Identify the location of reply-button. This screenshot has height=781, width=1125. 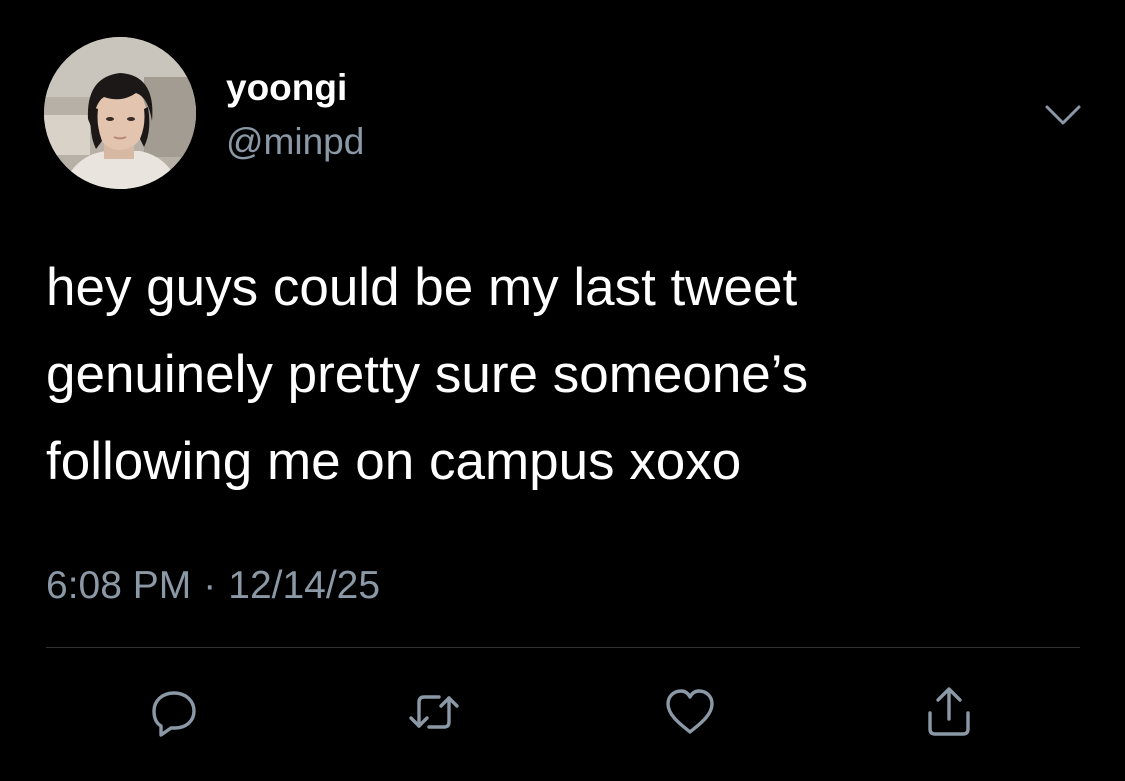
(174, 712).